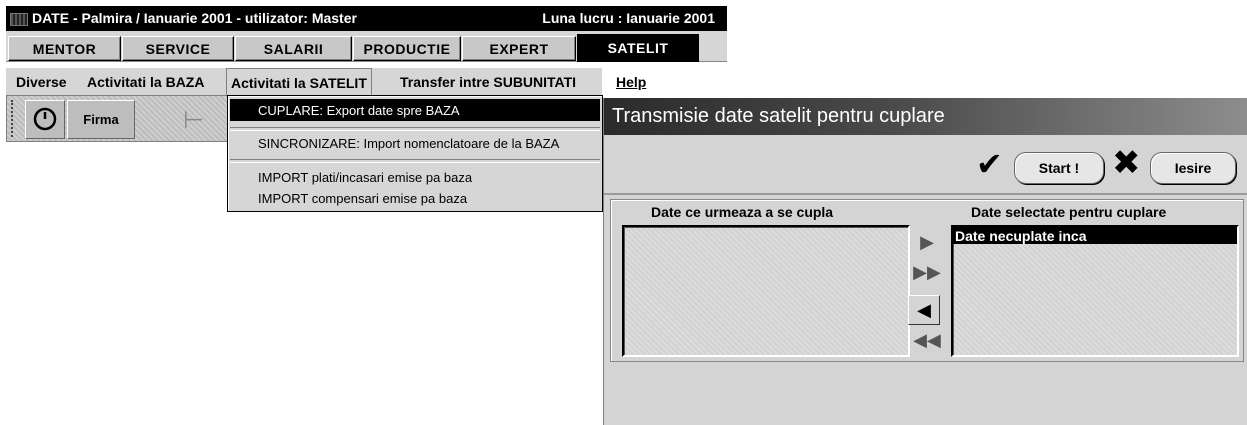 This screenshot has width=1247, height=425. What do you see at coordinates (1059, 168) in the screenshot?
I see `start-button: Start !` at bounding box center [1059, 168].